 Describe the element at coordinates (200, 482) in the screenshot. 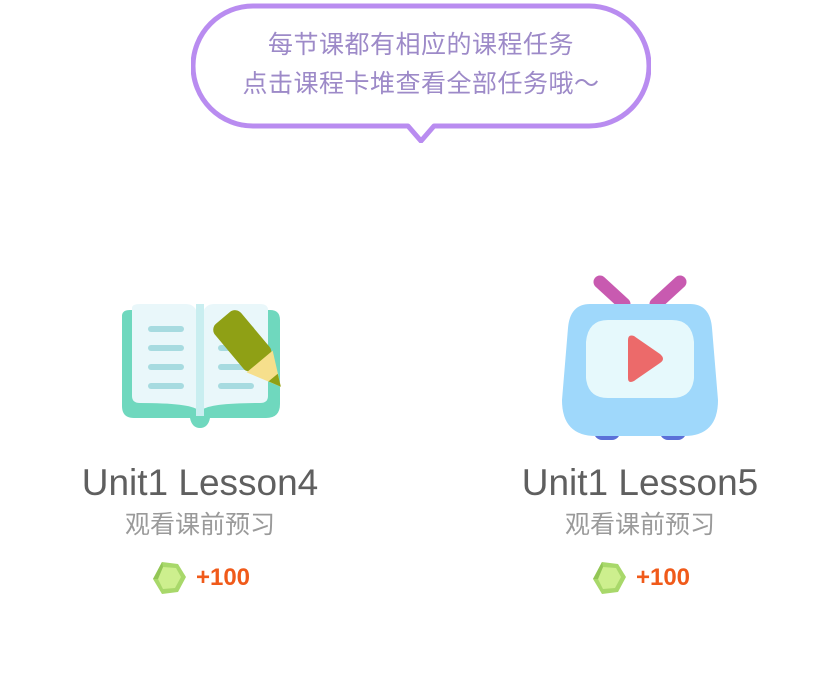

I see `lesson-title: Unit1 Lesson4` at that location.